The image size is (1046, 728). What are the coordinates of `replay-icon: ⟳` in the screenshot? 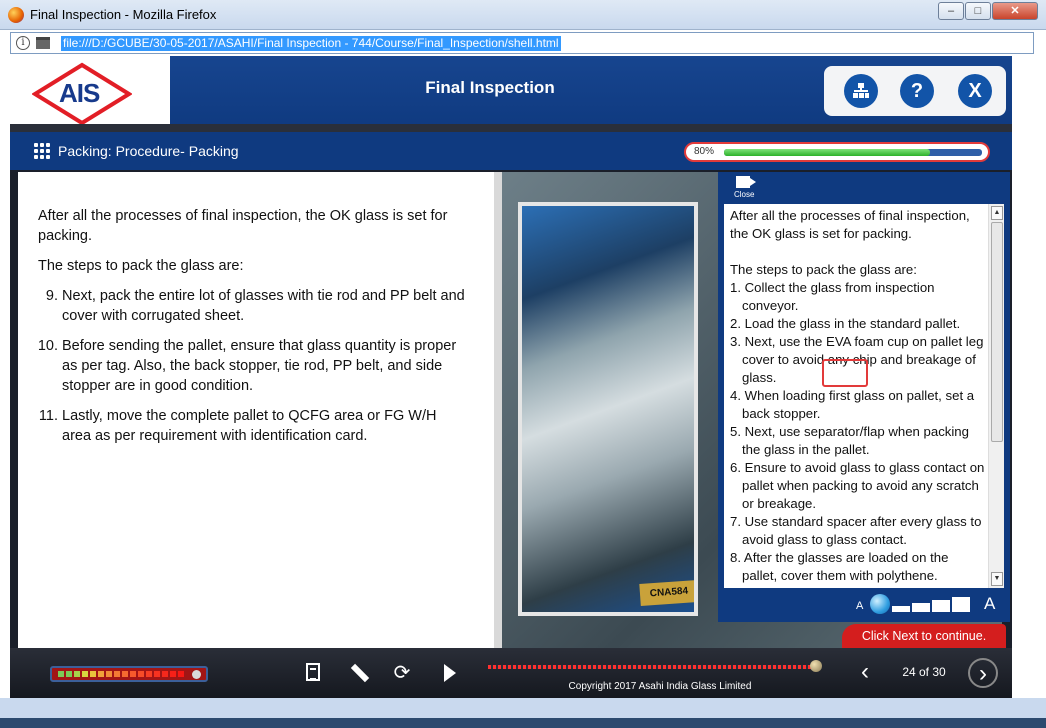 It's located at (402, 673).